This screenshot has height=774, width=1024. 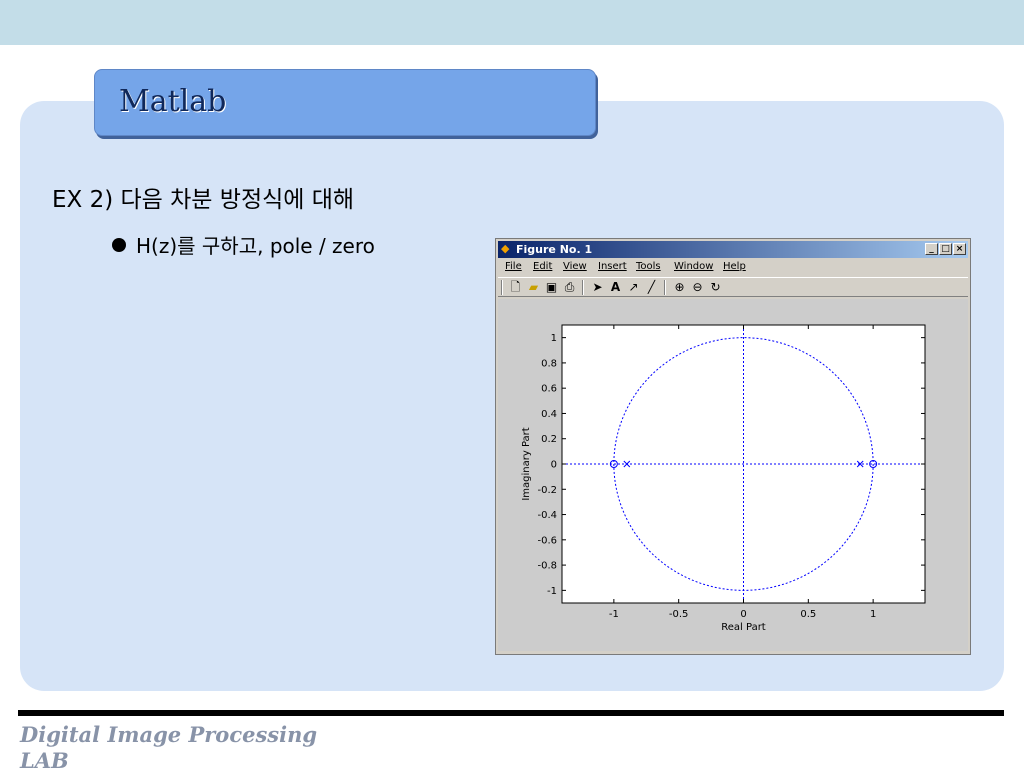 What do you see at coordinates (554, 465) in the screenshot?
I see `y-tick-label: 0` at bounding box center [554, 465].